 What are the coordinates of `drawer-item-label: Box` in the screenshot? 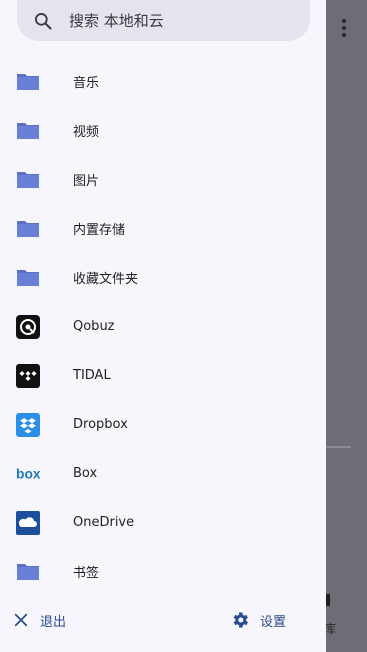 It's located at (85, 473).